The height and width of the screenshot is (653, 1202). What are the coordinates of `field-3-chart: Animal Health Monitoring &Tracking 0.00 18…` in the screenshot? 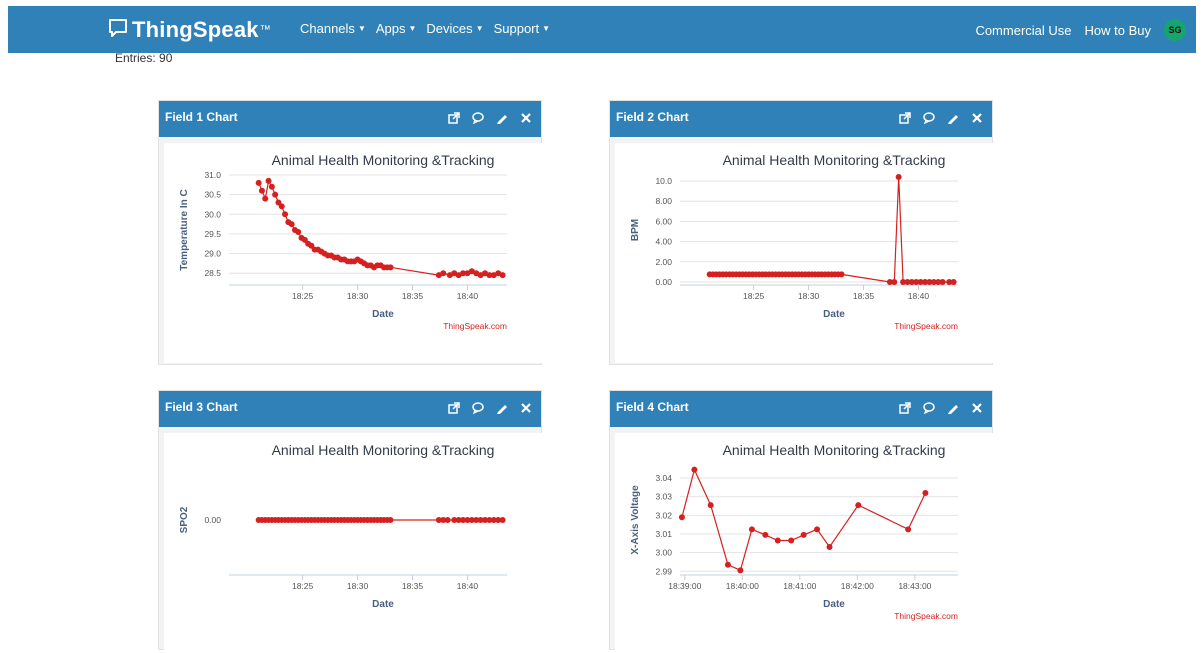 It's located at (343, 526).